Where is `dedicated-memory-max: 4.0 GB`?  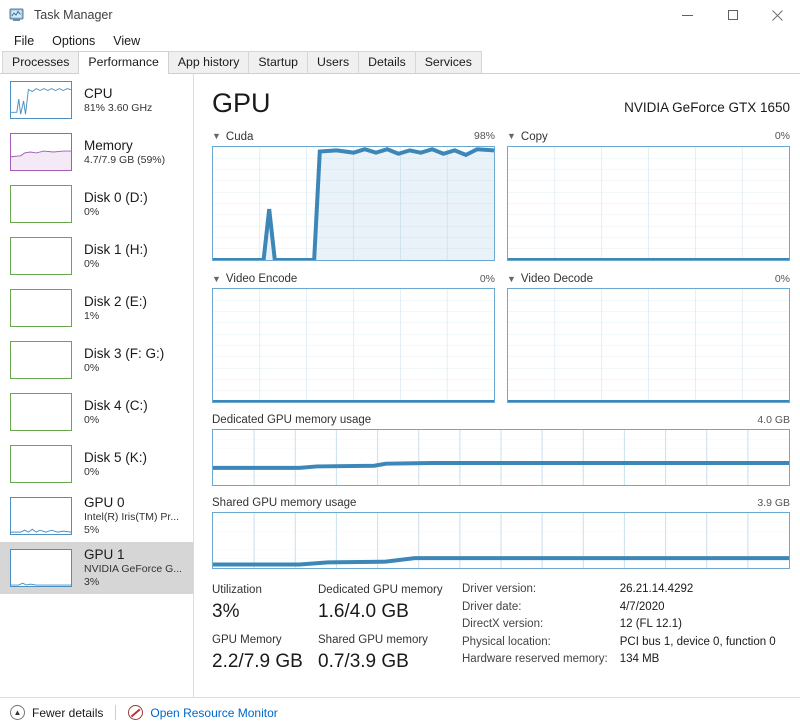
dedicated-memory-max: 4.0 GB is located at coordinates (773, 420).